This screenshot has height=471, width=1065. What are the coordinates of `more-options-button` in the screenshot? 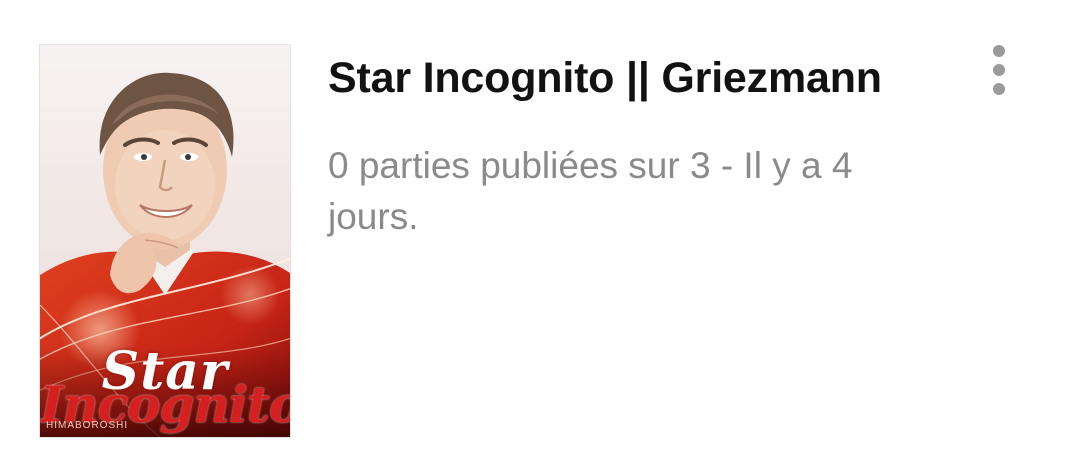 It's located at (999, 70).